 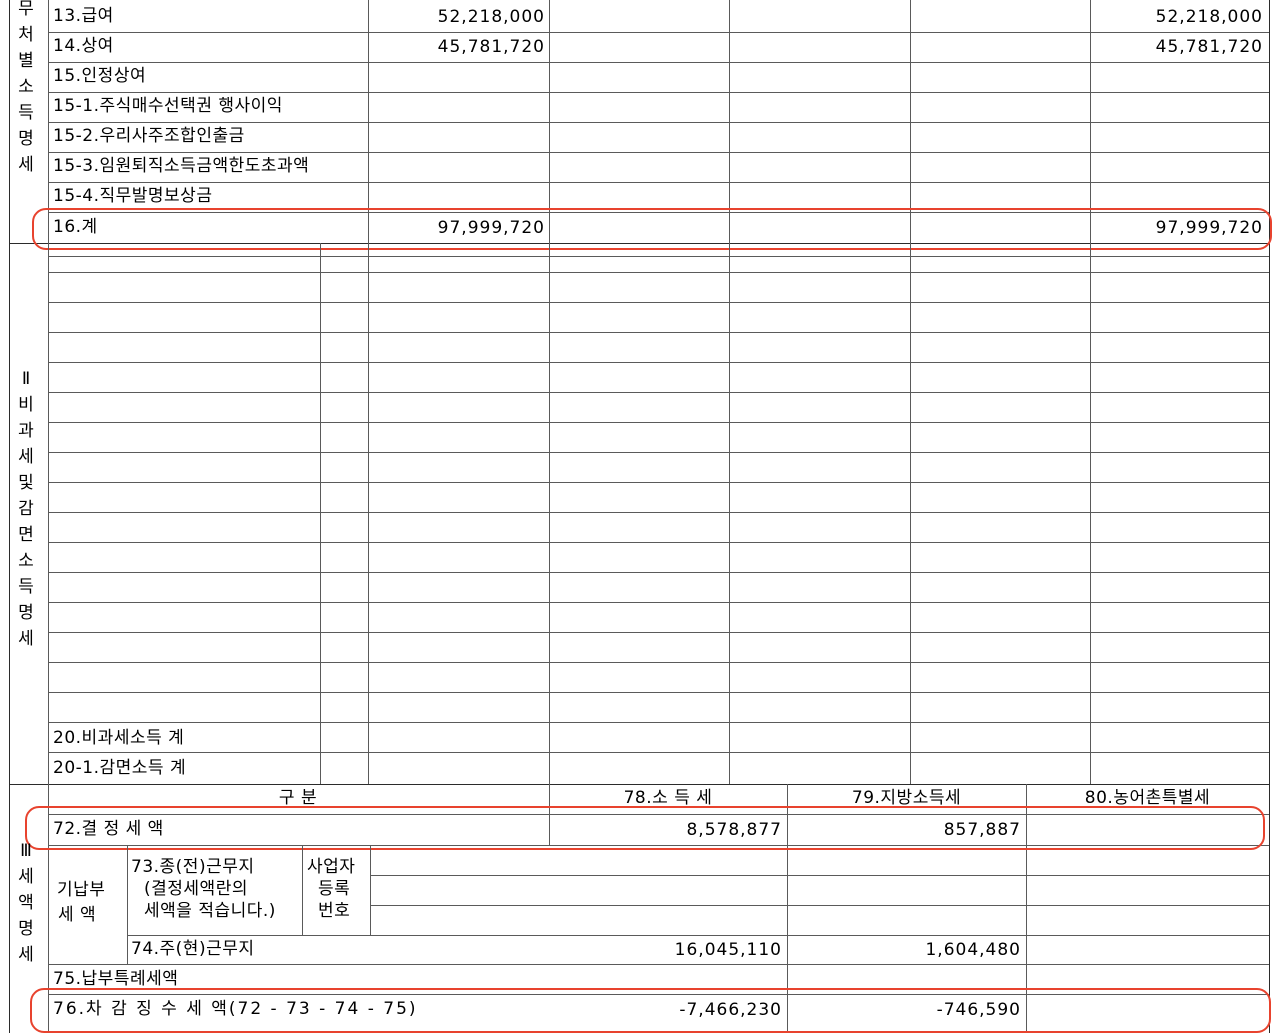 What do you see at coordinates (210, 911) in the screenshot?
I see `row-73-label-3: 세액을 적습니다.)` at bounding box center [210, 911].